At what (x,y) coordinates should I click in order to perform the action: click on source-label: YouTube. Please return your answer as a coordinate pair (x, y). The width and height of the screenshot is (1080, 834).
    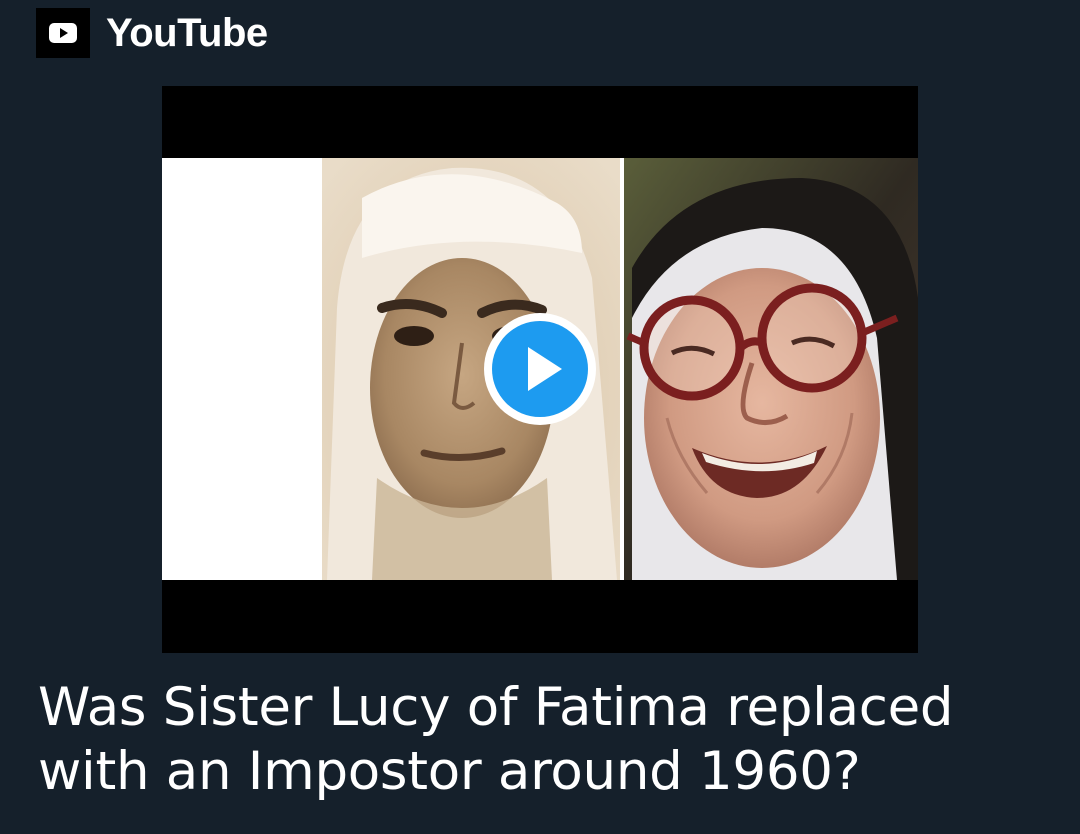
    Looking at the image, I should click on (187, 32).